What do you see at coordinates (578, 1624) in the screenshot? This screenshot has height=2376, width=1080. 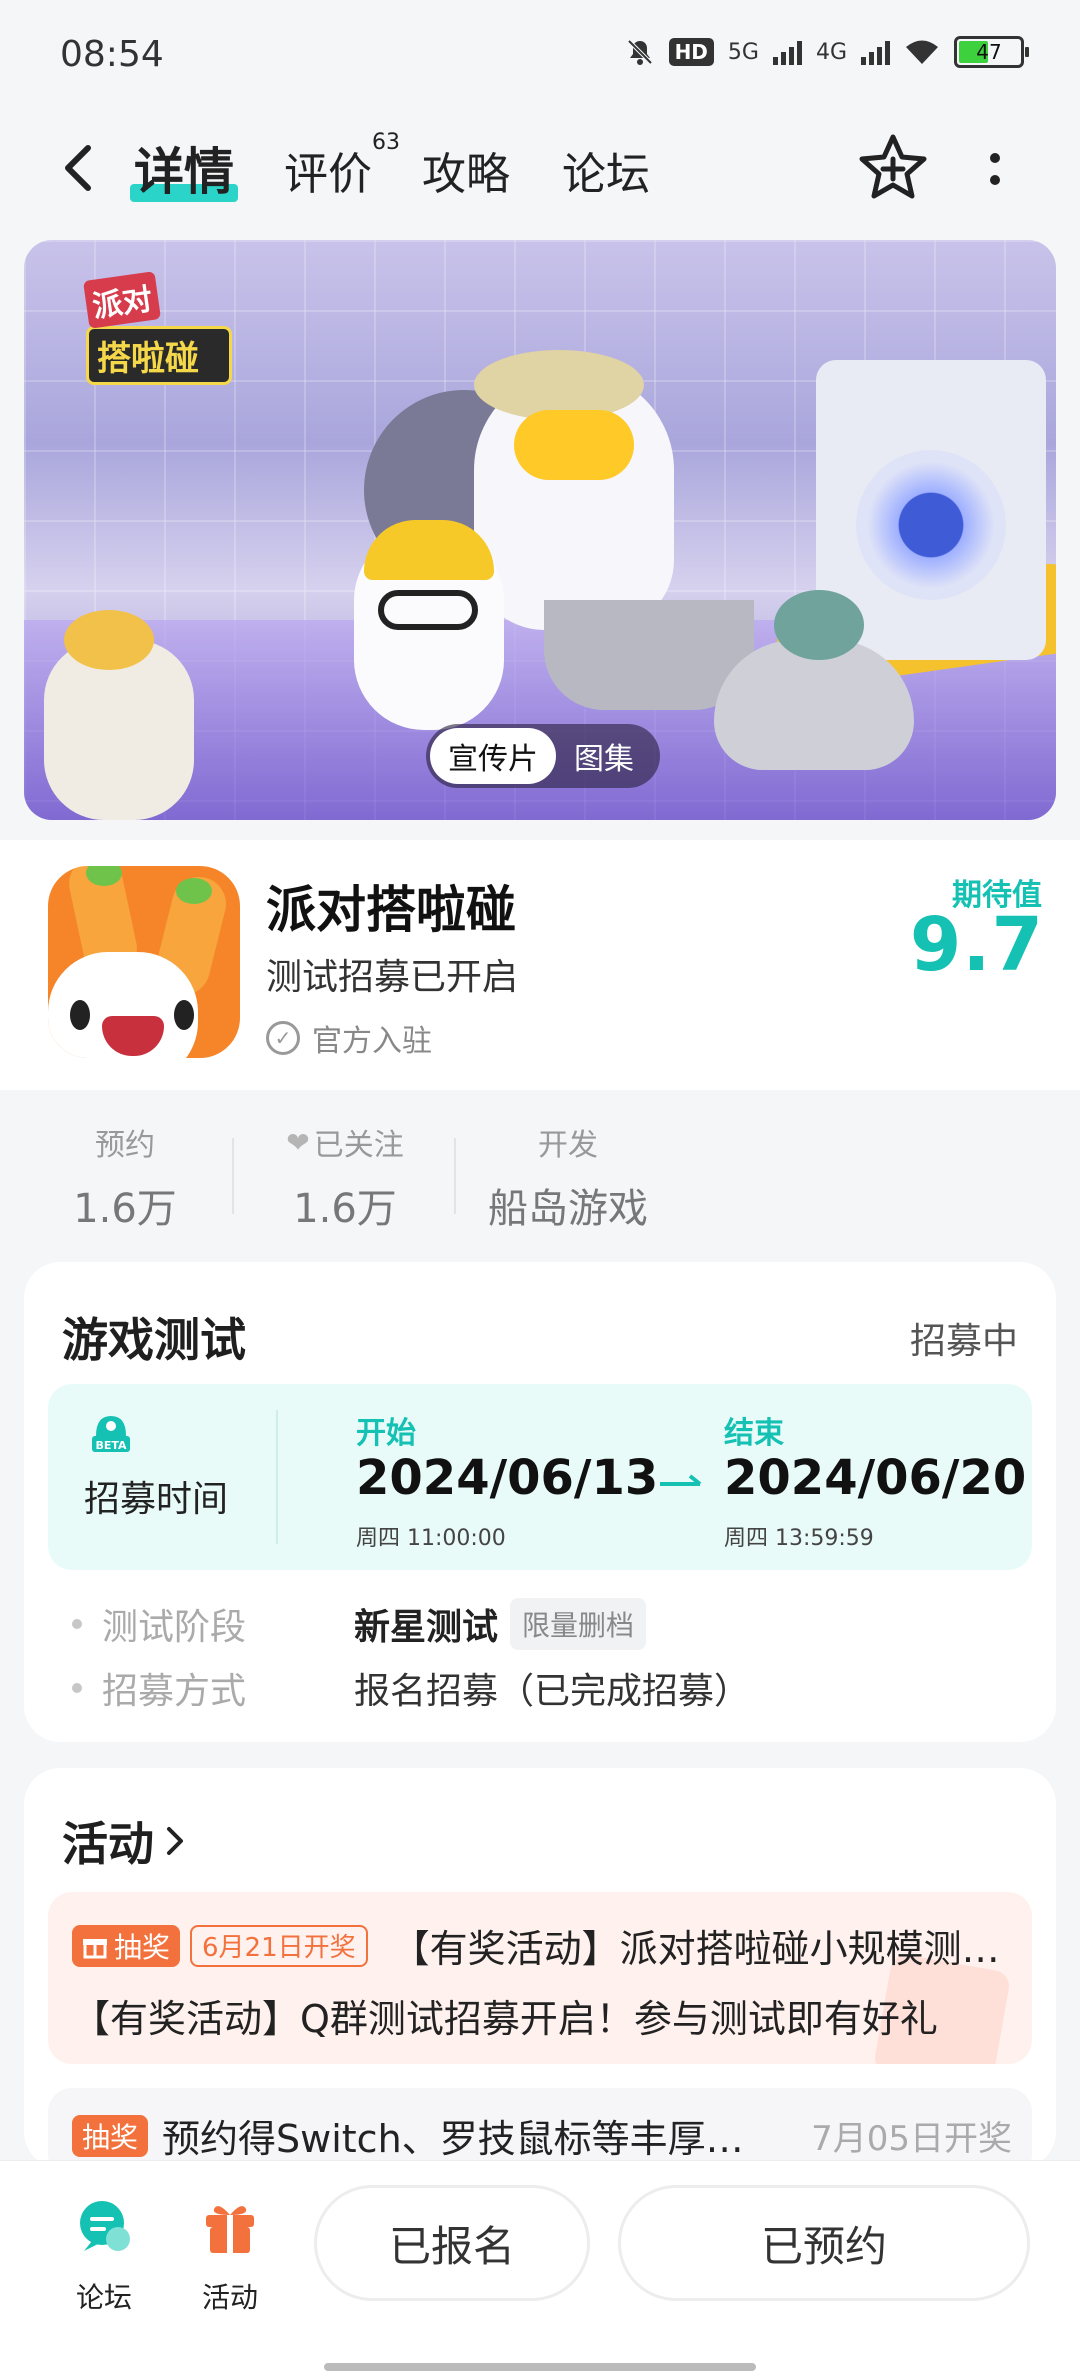 I see `limited-wipe-tag: 限量删档` at bounding box center [578, 1624].